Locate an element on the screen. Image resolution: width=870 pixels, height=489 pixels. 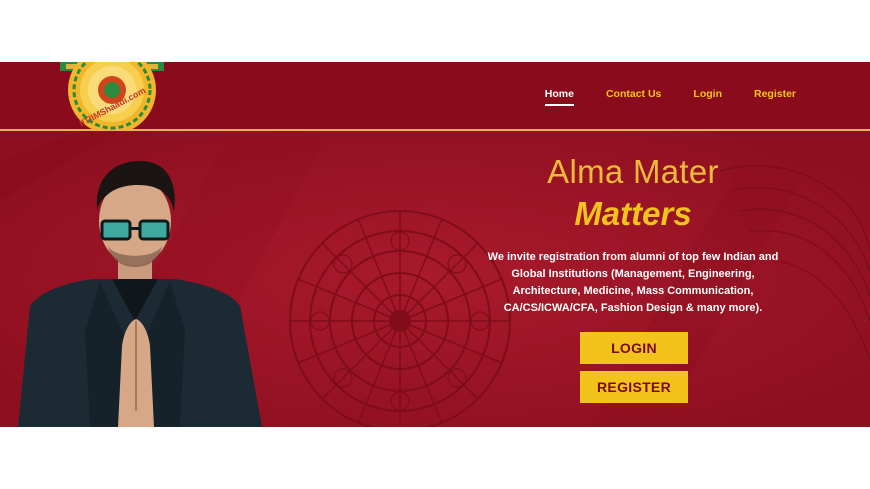
hero-headline-line1: Alma Mater is located at coordinates (633, 171).